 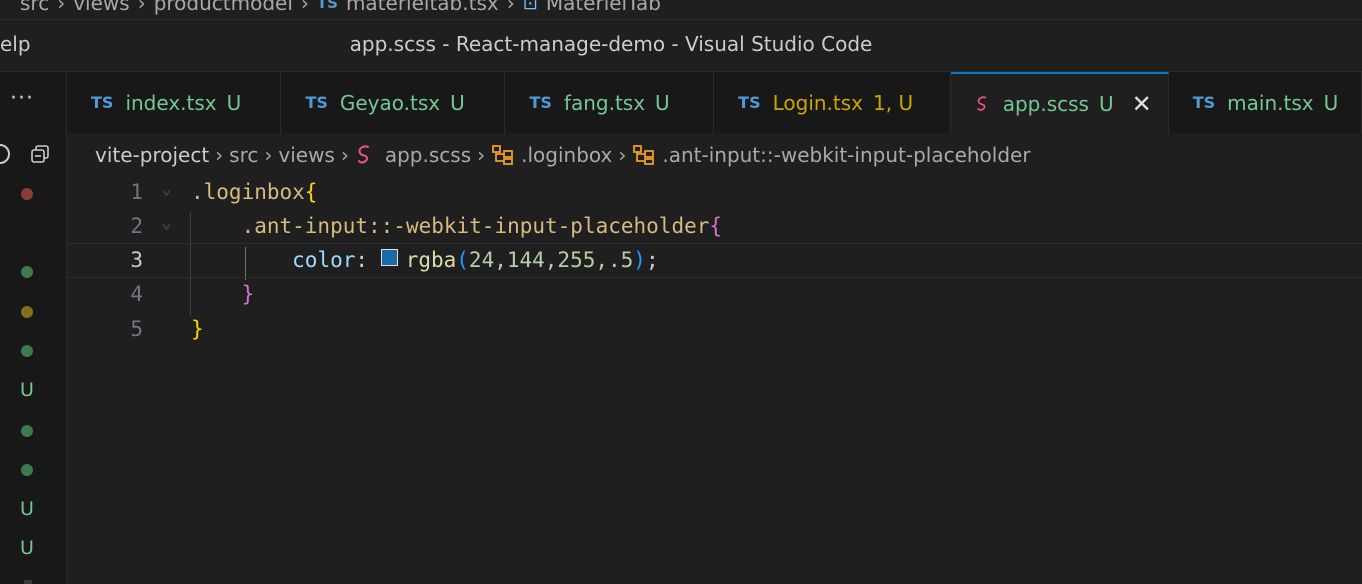 What do you see at coordinates (27, 312) in the screenshot?
I see `status-dot-warning` at bounding box center [27, 312].